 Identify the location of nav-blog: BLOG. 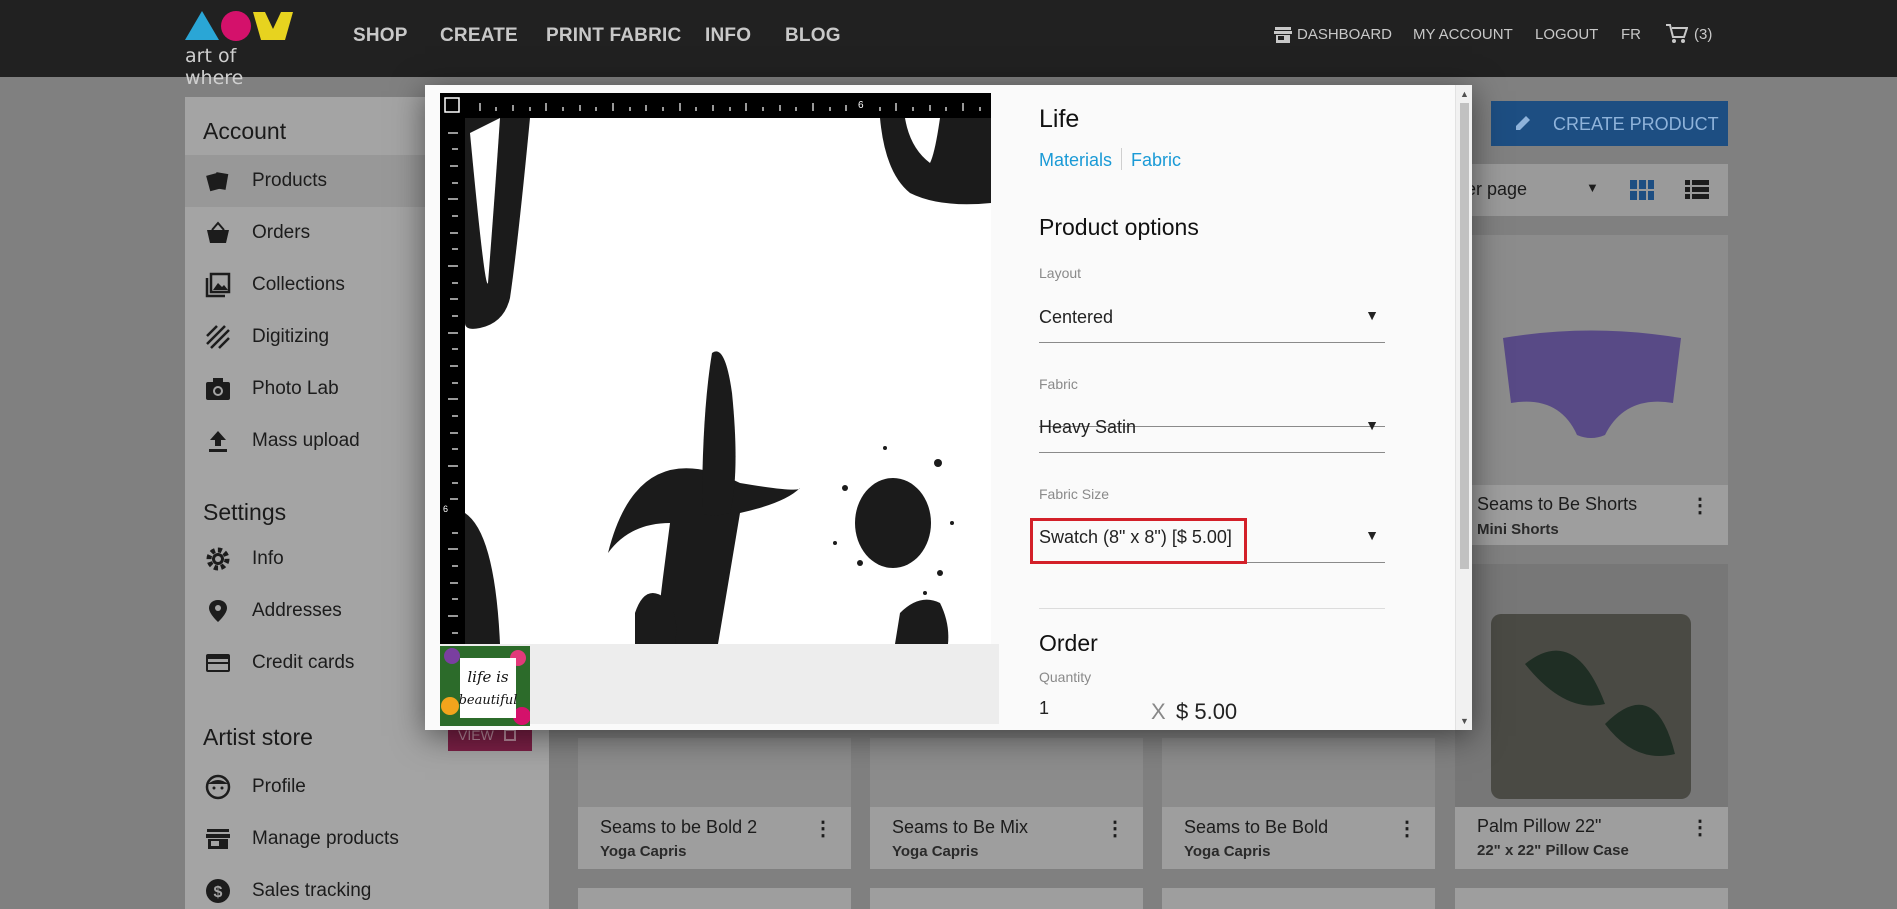
(813, 36).